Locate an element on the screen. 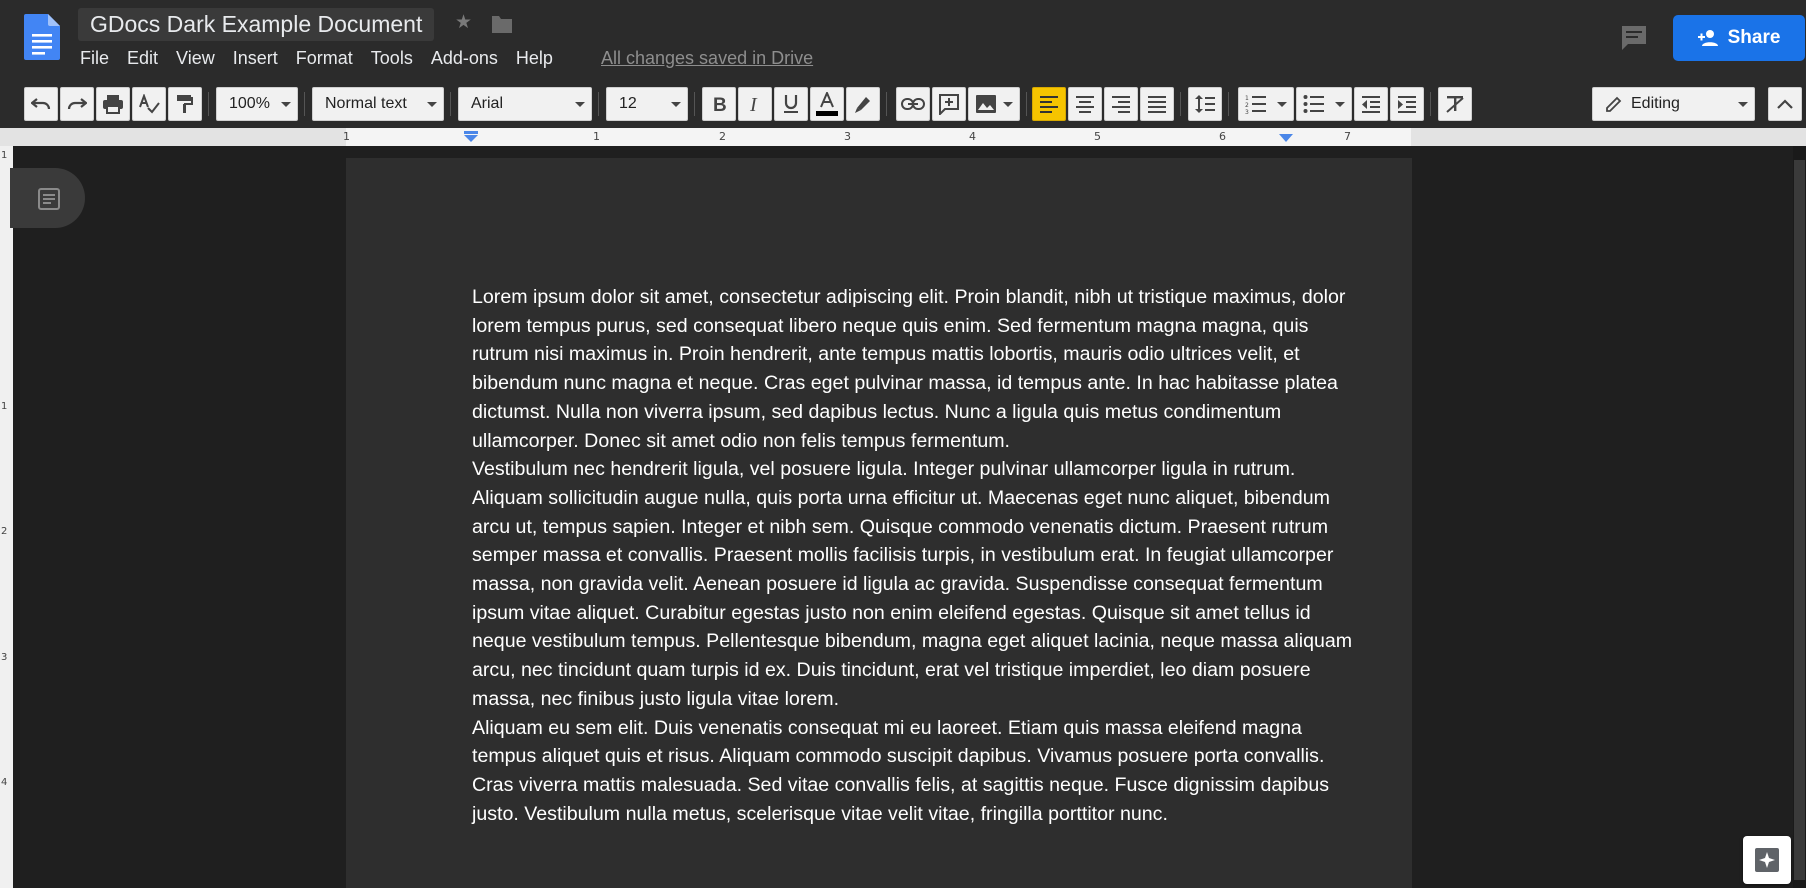  print-icon is located at coordinates (113, 104).